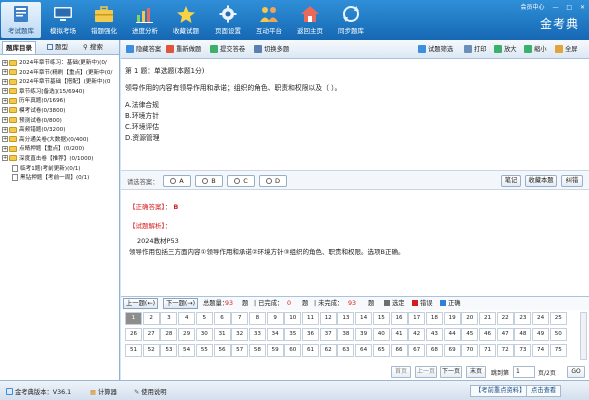  Describe the element at coordinates (204, 334) in the screenshot. I see `question-number-cell: 30` at that location.